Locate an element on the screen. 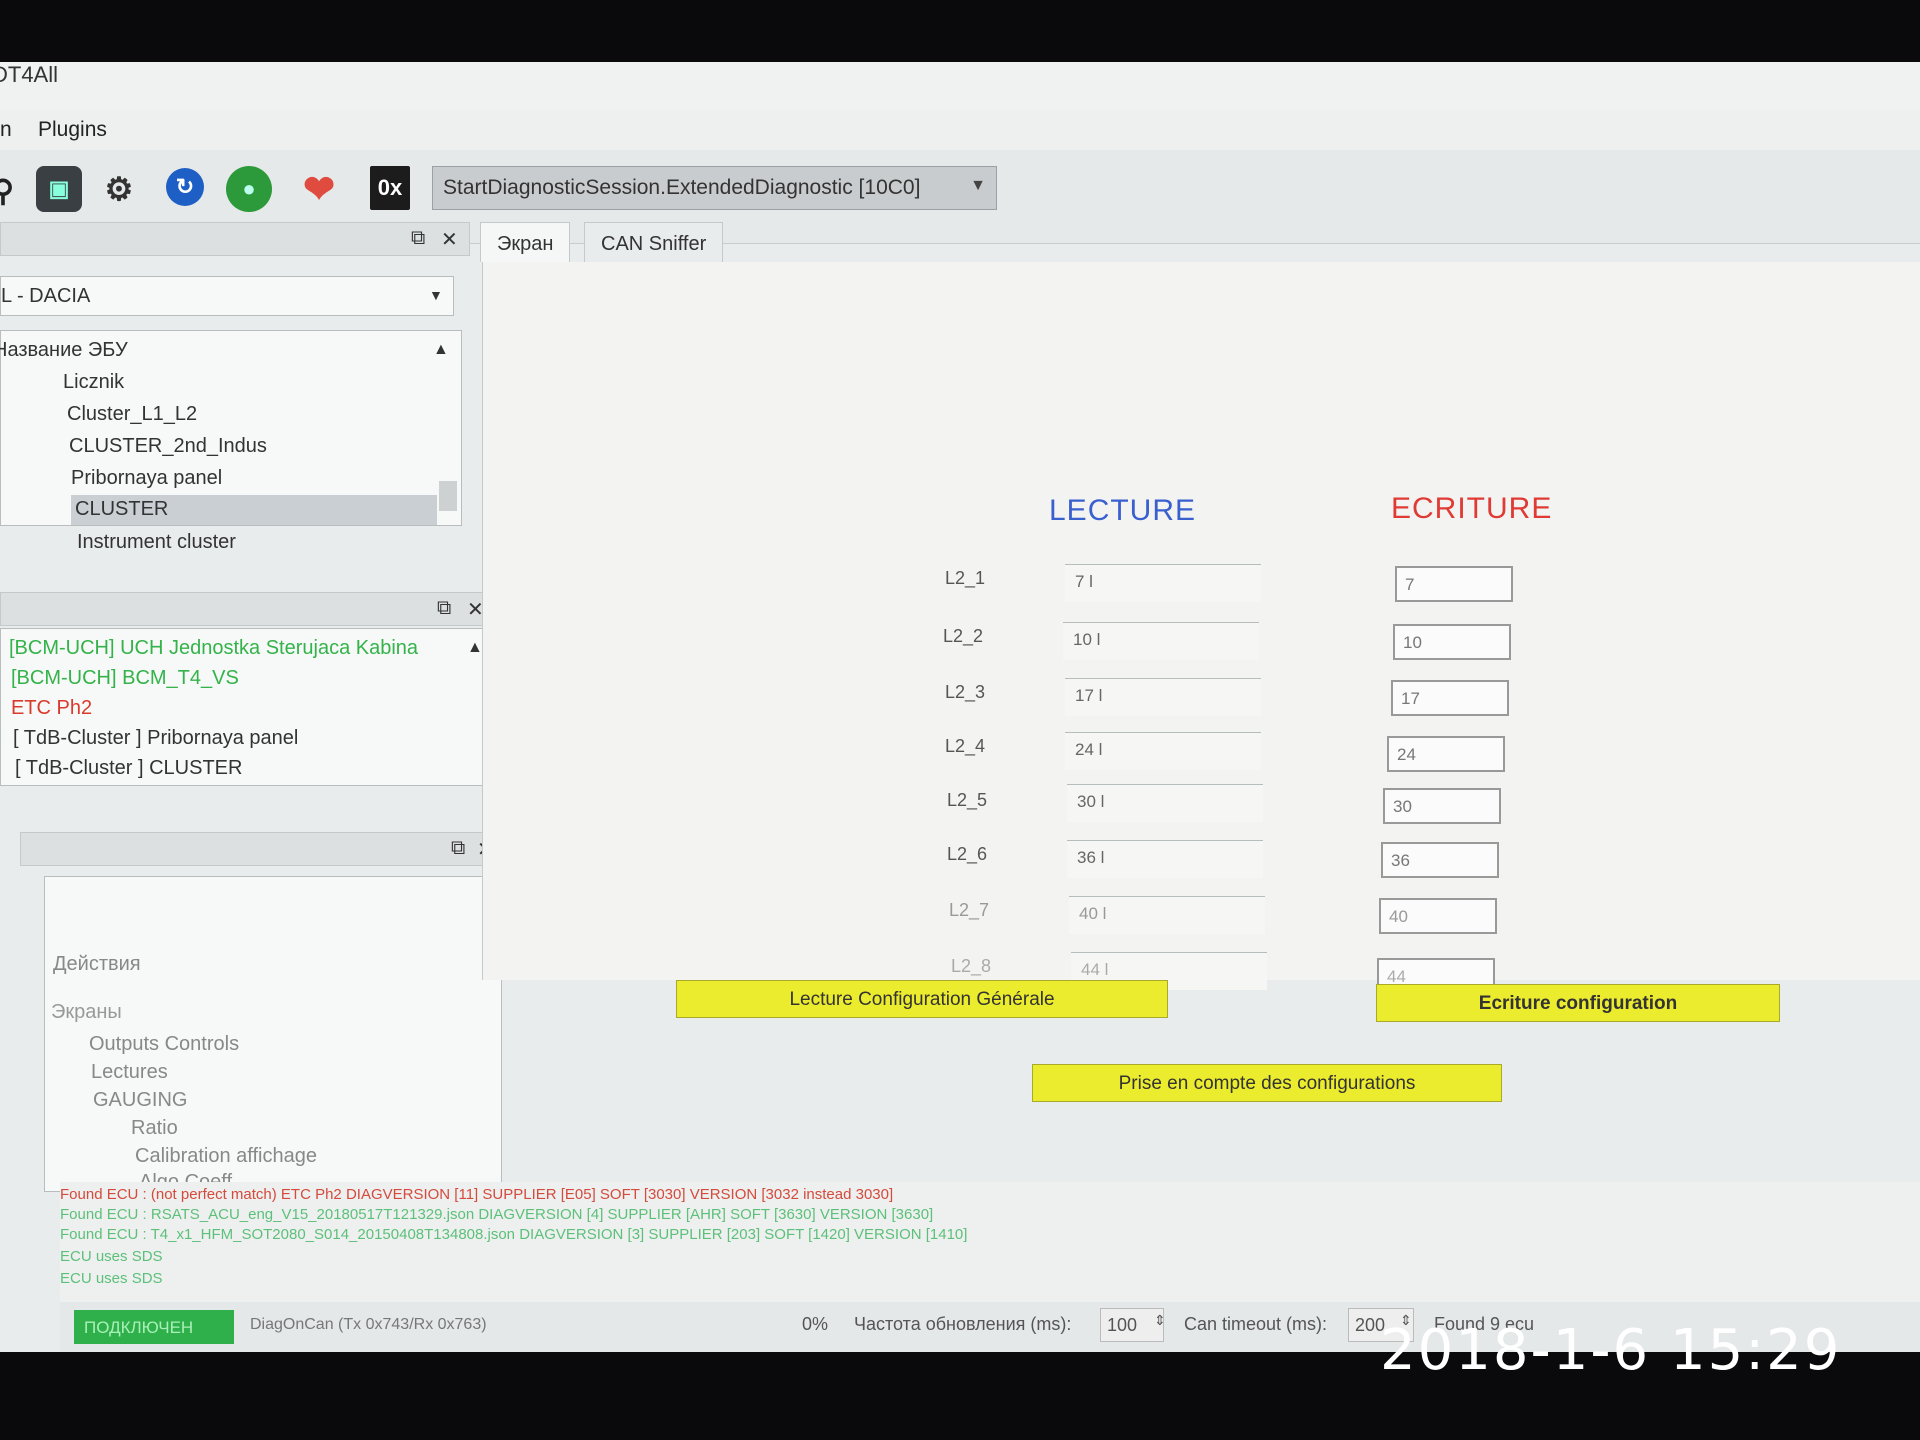  read-value: 36 l is located at coordinates (1165, 859).